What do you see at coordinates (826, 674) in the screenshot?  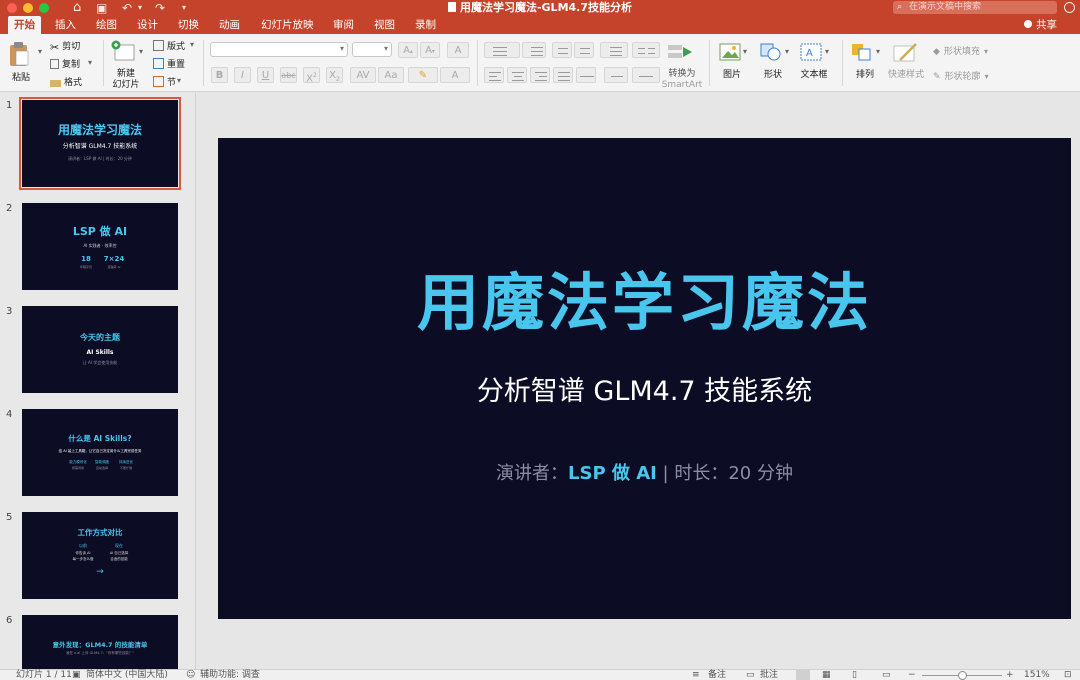 I see `slide-sorter-icon: ▦` at bounding box center [826, 674].